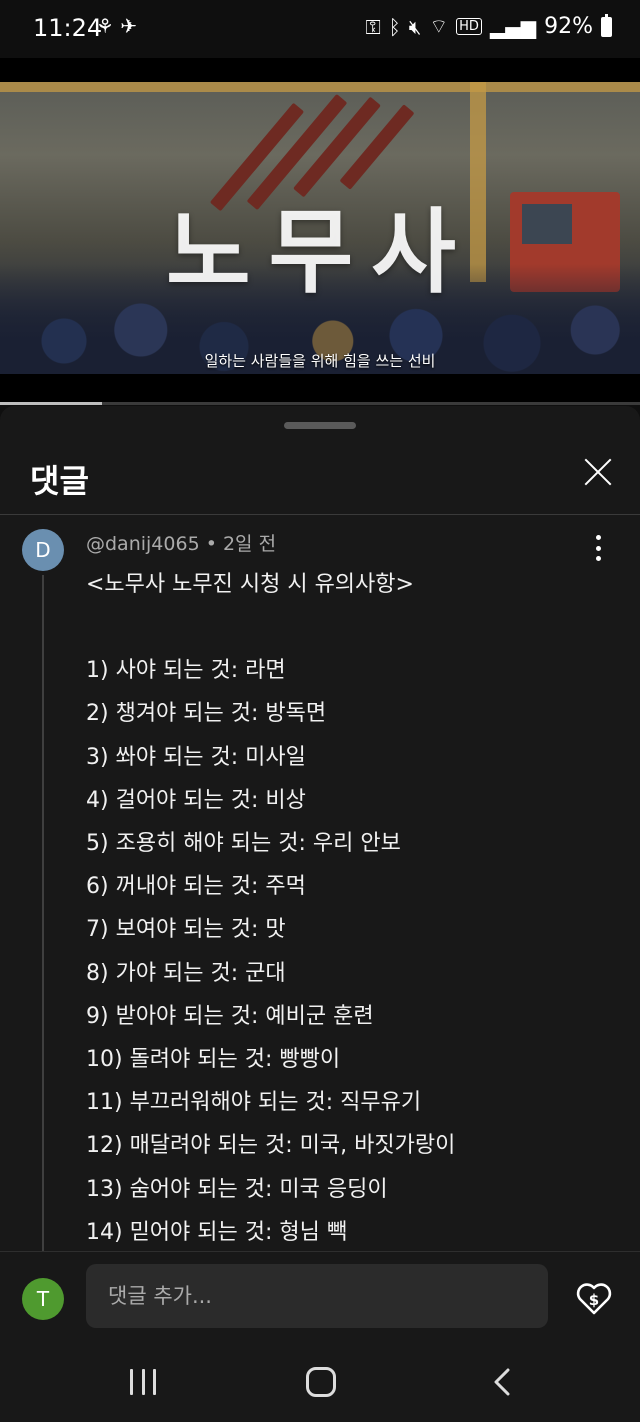 The image size is (640, 1422). Describe the element at coordinates (415, 26) in the screenshot. I see `mute-icon: 🔇︎` at that location.